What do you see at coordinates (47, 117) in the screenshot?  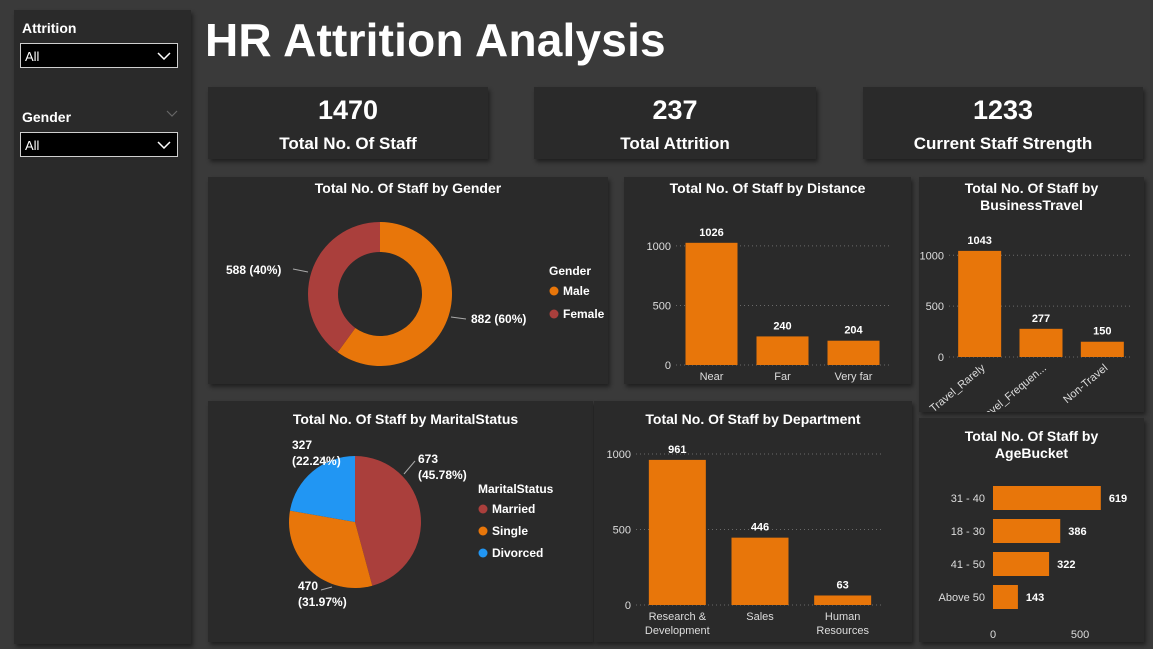 I see `gender-slicer-title: Gender` at bounding box center [47, 117].